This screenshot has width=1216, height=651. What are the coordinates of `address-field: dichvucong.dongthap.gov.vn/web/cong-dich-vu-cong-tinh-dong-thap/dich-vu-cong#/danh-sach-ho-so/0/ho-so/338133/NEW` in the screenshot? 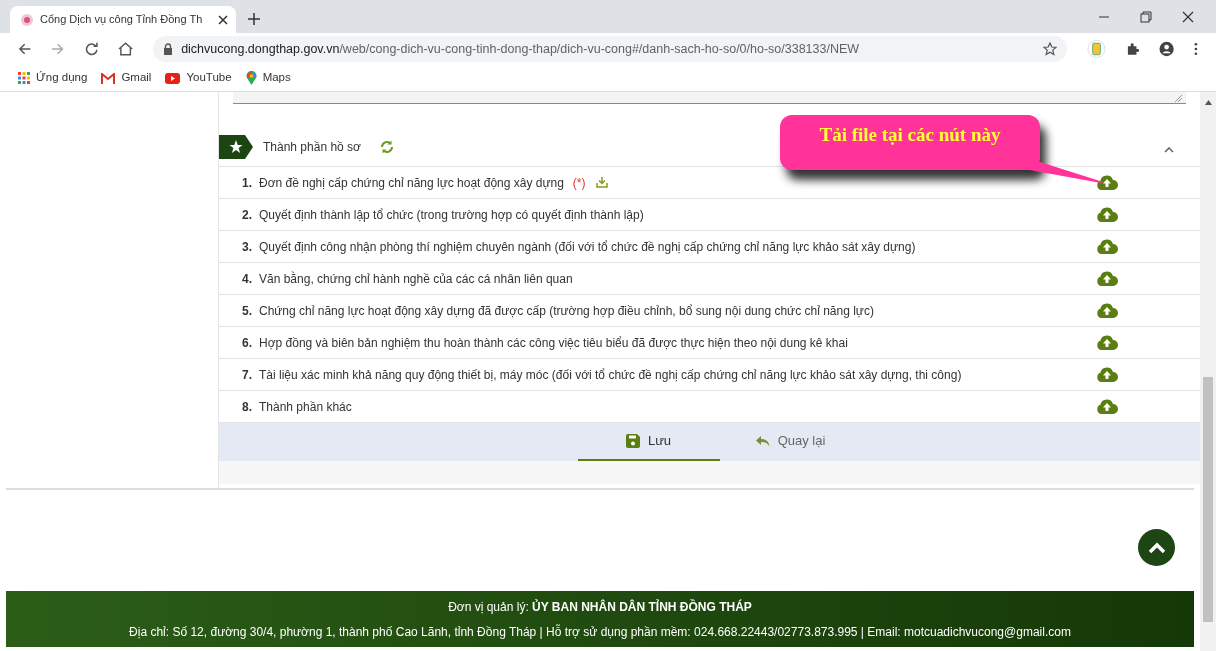 It's located at (610, 49).